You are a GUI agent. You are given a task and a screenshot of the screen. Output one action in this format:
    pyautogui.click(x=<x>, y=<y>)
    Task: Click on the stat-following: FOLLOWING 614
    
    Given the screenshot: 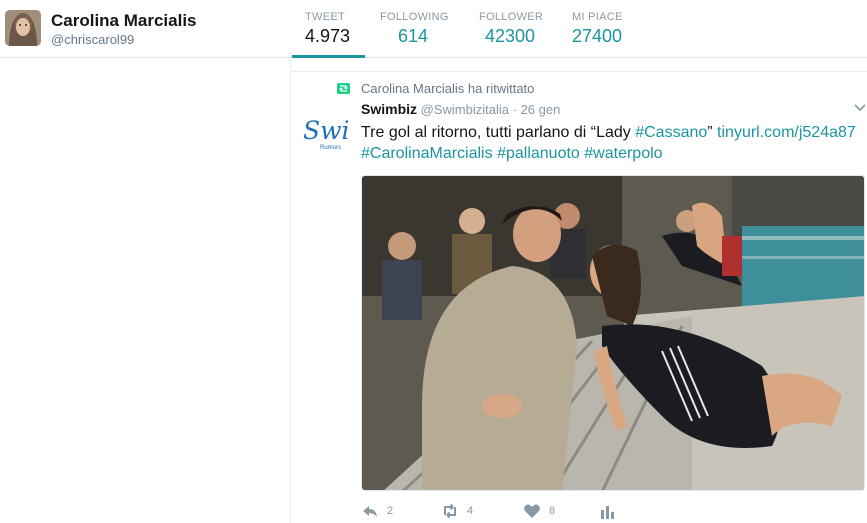 What is the action you would take?
    pyautogui.click(x=414, y=29)
    